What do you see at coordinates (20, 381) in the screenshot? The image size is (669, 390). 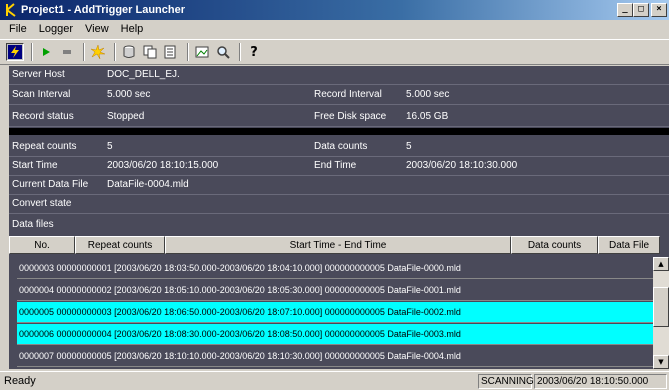 I see `status-text: Ready` at bounding box center [20, 381].